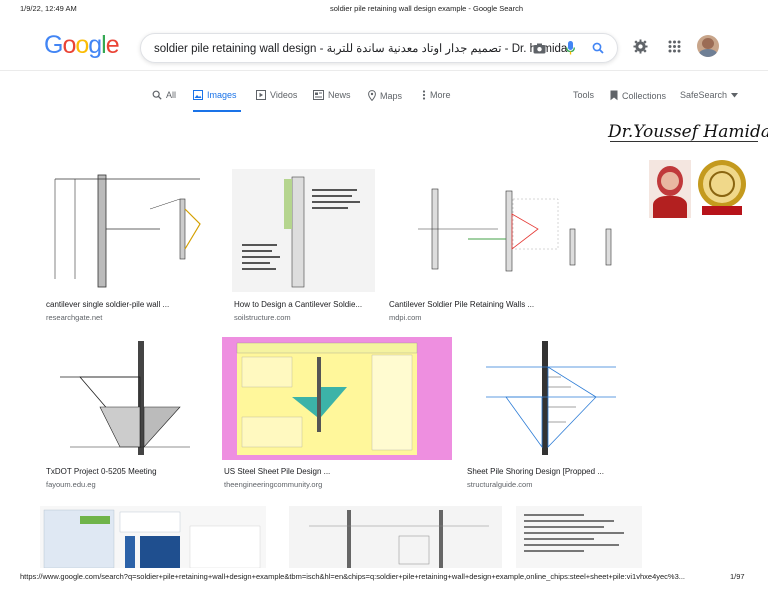 This screenshot has height=594, width=768. Describe the element at coordinates (688, 132) in the screenshot. I see `author-signature: Dr.Youssef Hamida` at that location.